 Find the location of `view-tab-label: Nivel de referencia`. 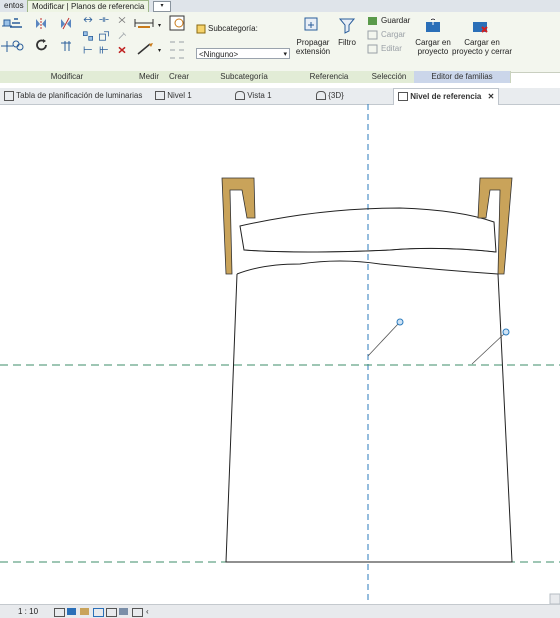

view-tab-label: Nivel de referencia is located at coordinates (446, 96).